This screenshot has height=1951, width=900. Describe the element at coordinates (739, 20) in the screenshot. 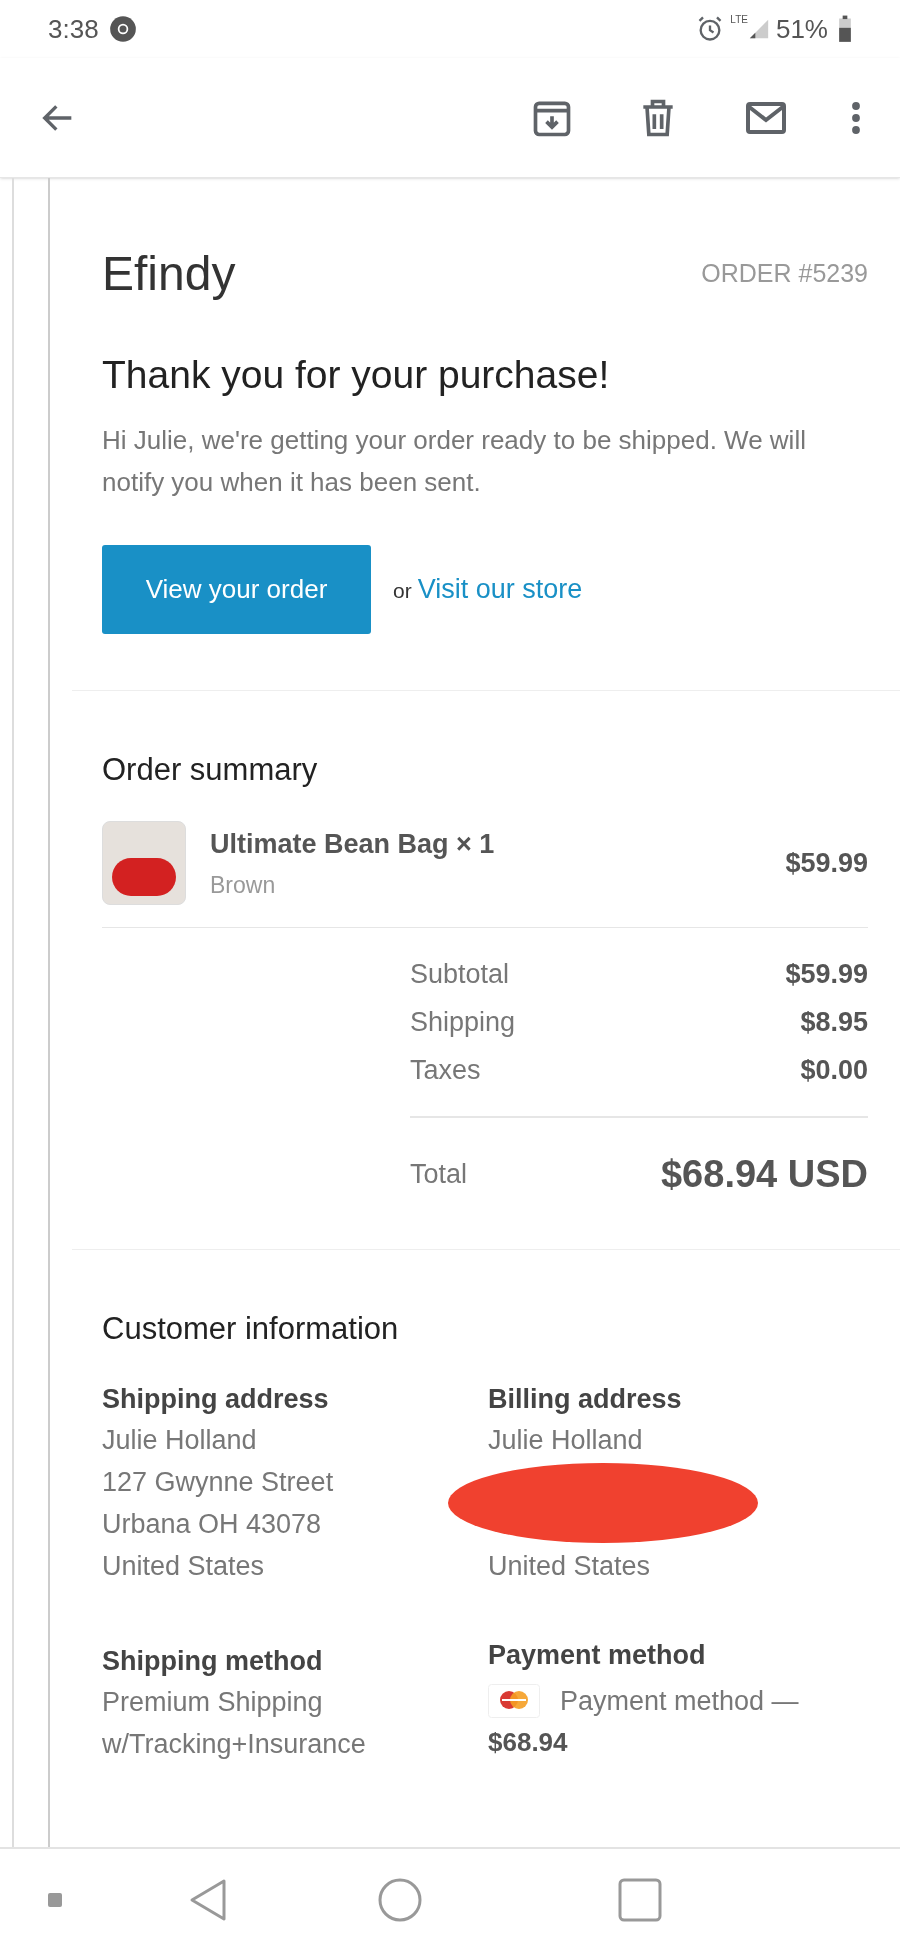

I see `network-type: LTE` at that location.